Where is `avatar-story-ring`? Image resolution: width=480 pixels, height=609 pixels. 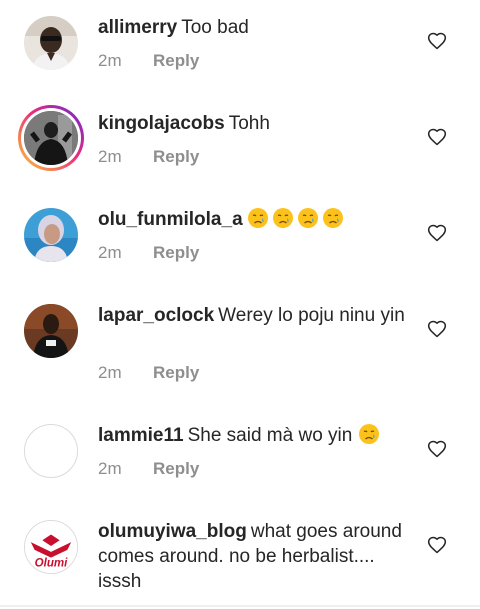
avatar-story-ring is located at coordinates (51, 138).